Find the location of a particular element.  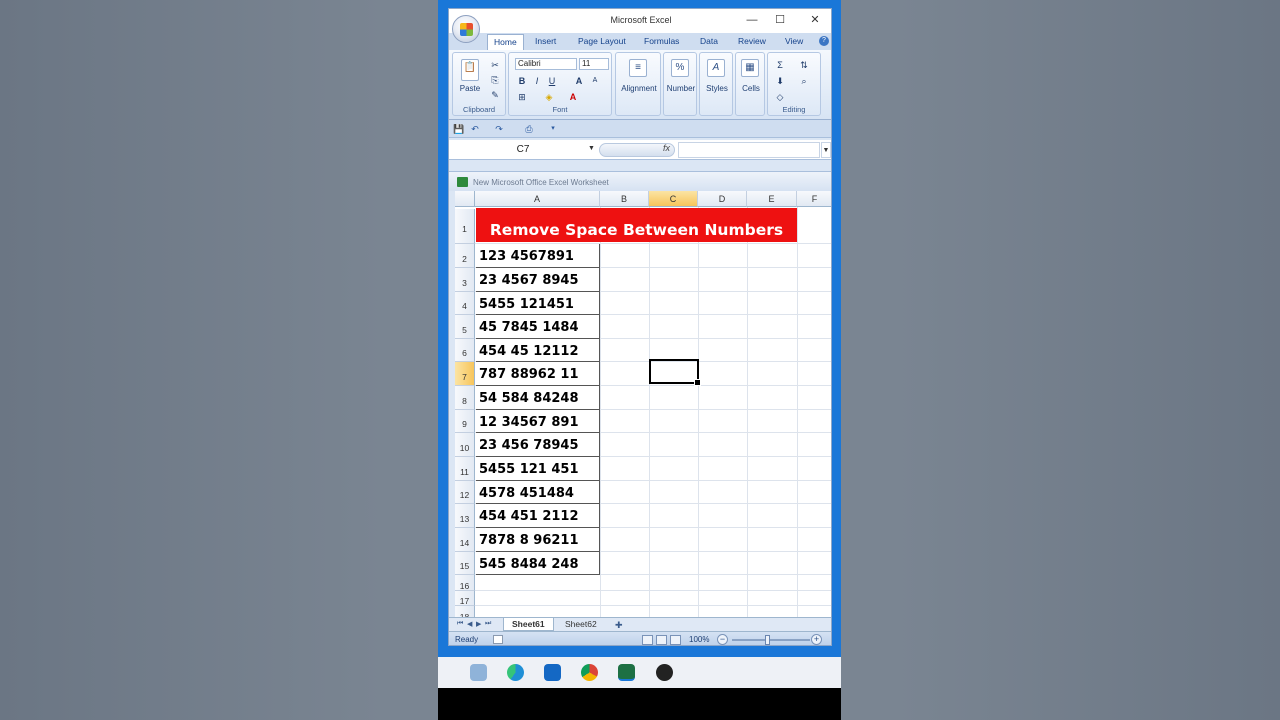

row-header-15: 15 is located at coordinates (465, 563).